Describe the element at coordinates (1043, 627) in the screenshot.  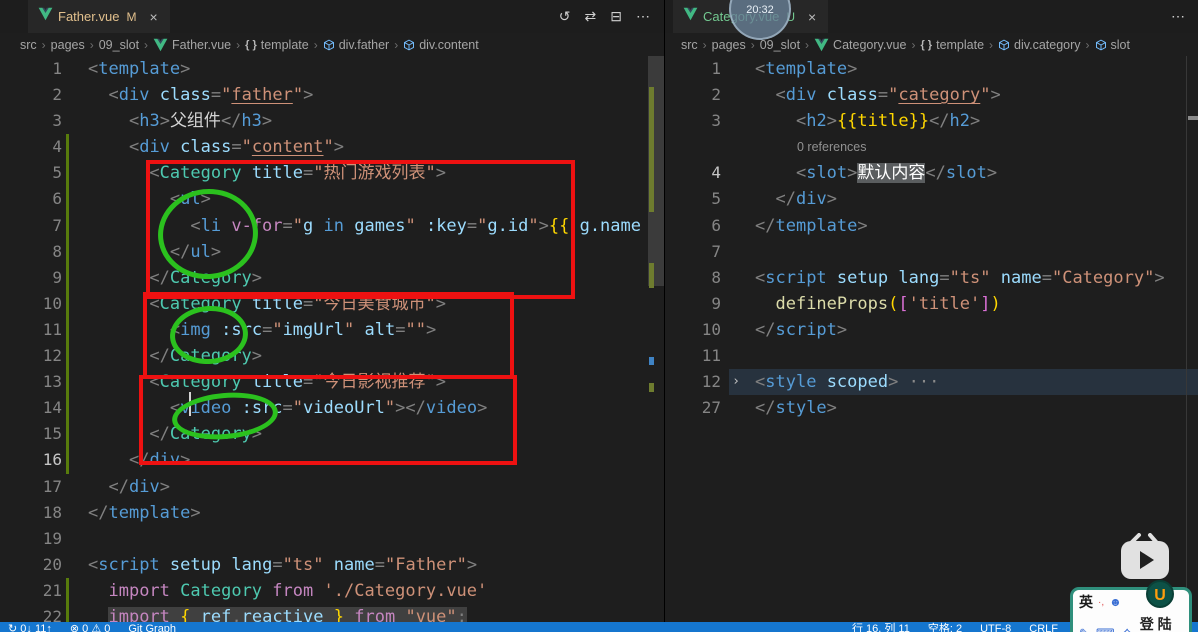
I see `status-item: CRLF` at that location.